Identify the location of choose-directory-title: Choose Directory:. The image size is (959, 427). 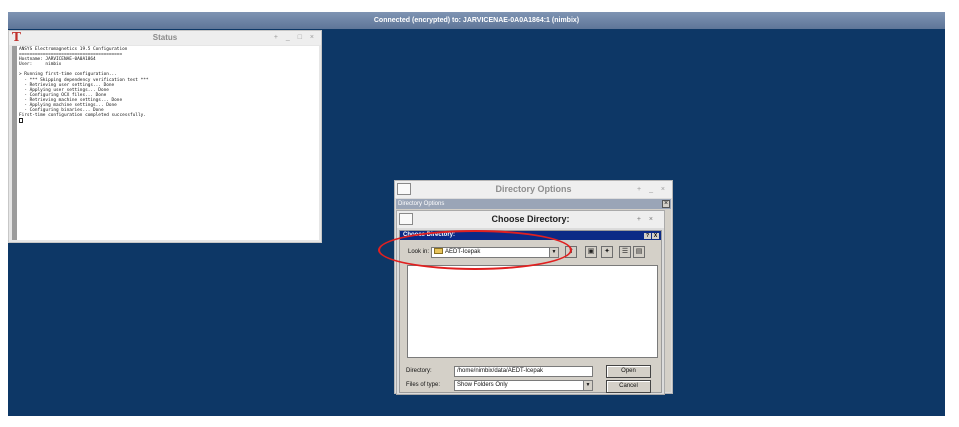
(530, 219).